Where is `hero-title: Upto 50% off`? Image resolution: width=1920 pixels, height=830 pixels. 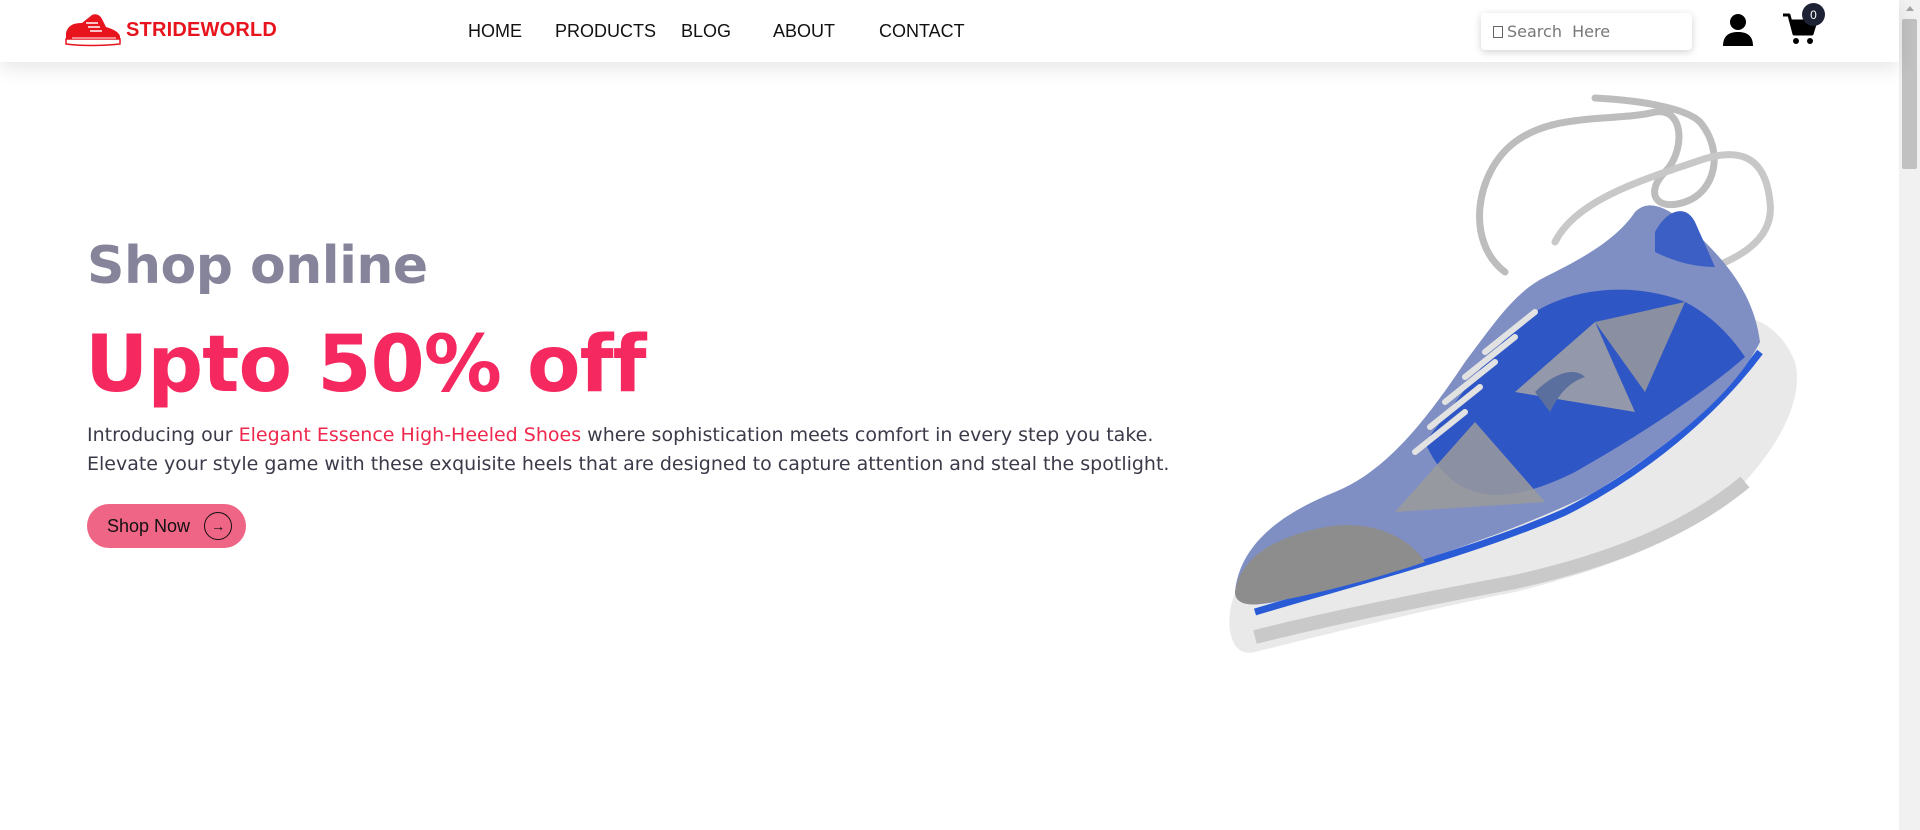 hero-title: Upto 50% off is located at coordinates (366, 365).